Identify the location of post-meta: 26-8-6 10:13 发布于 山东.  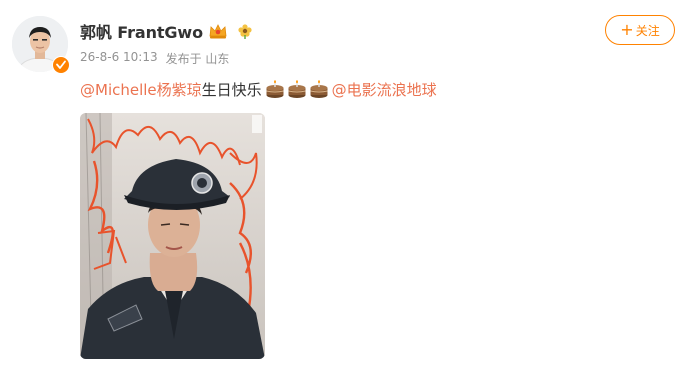
(154, 58).